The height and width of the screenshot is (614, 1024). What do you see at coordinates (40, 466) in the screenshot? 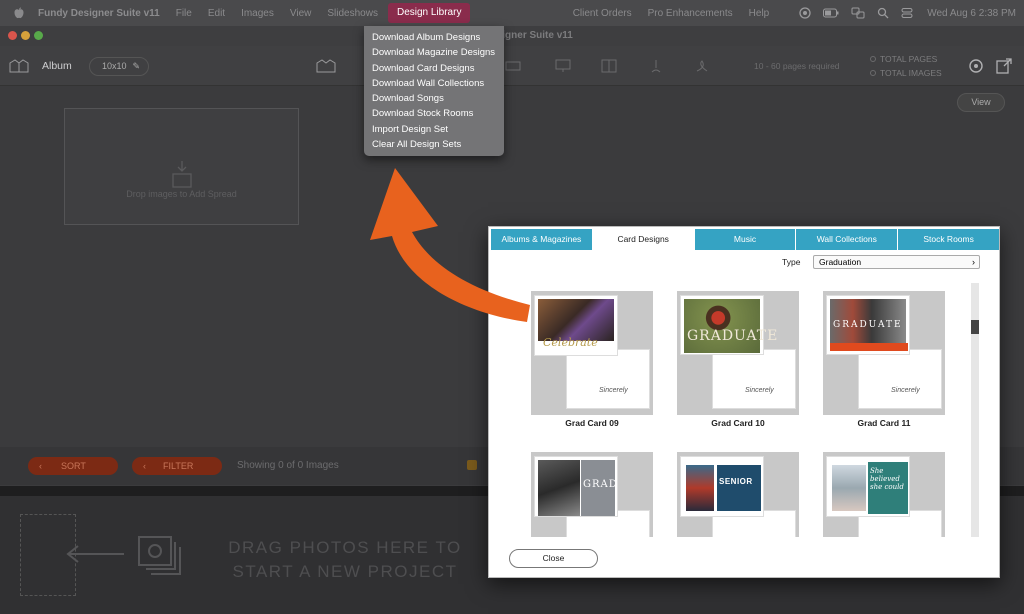
I see `sort-chevron-icon: ‹` at bounding box center [40, 466].